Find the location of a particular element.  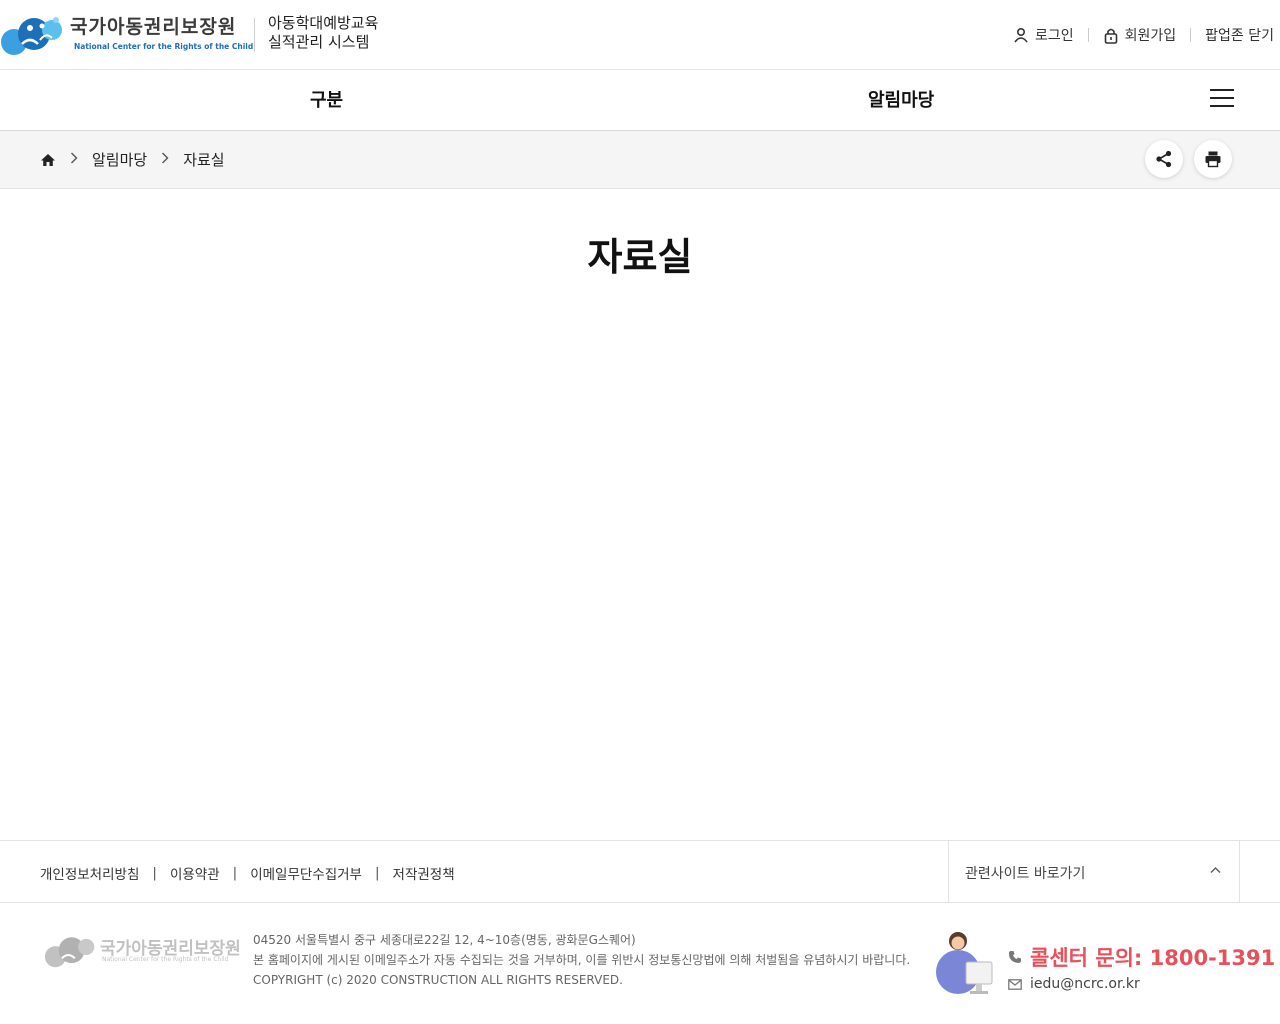

breadcrumb-bar: 알림마당 자료실 is located at coordinates (640, 160).